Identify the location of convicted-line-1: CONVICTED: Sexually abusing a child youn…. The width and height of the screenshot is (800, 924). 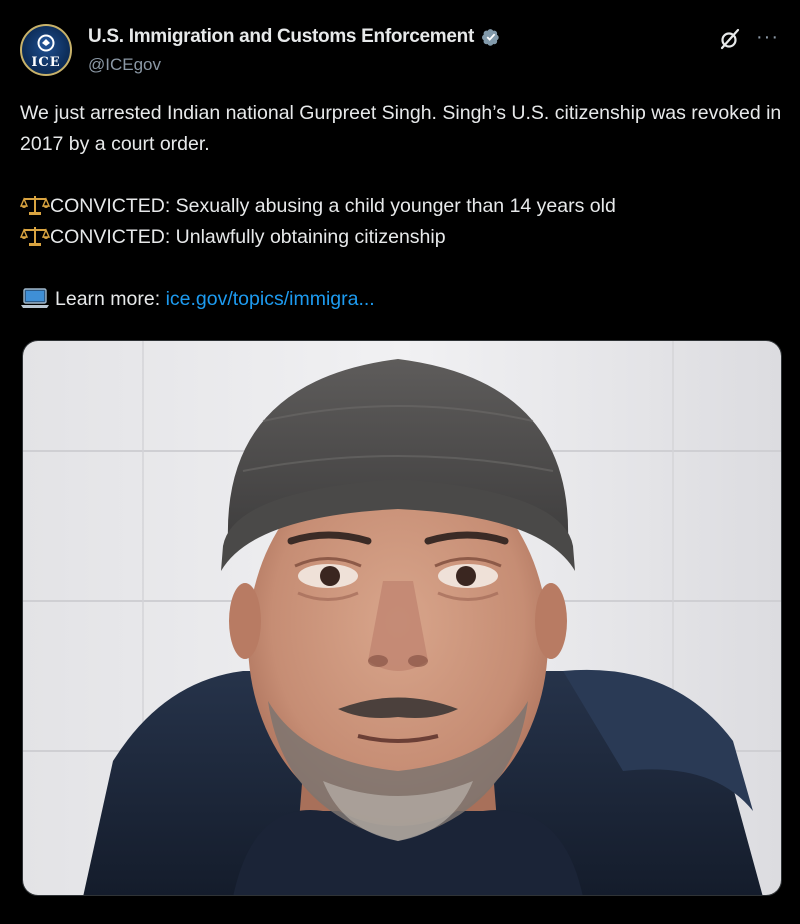
(405, 206).